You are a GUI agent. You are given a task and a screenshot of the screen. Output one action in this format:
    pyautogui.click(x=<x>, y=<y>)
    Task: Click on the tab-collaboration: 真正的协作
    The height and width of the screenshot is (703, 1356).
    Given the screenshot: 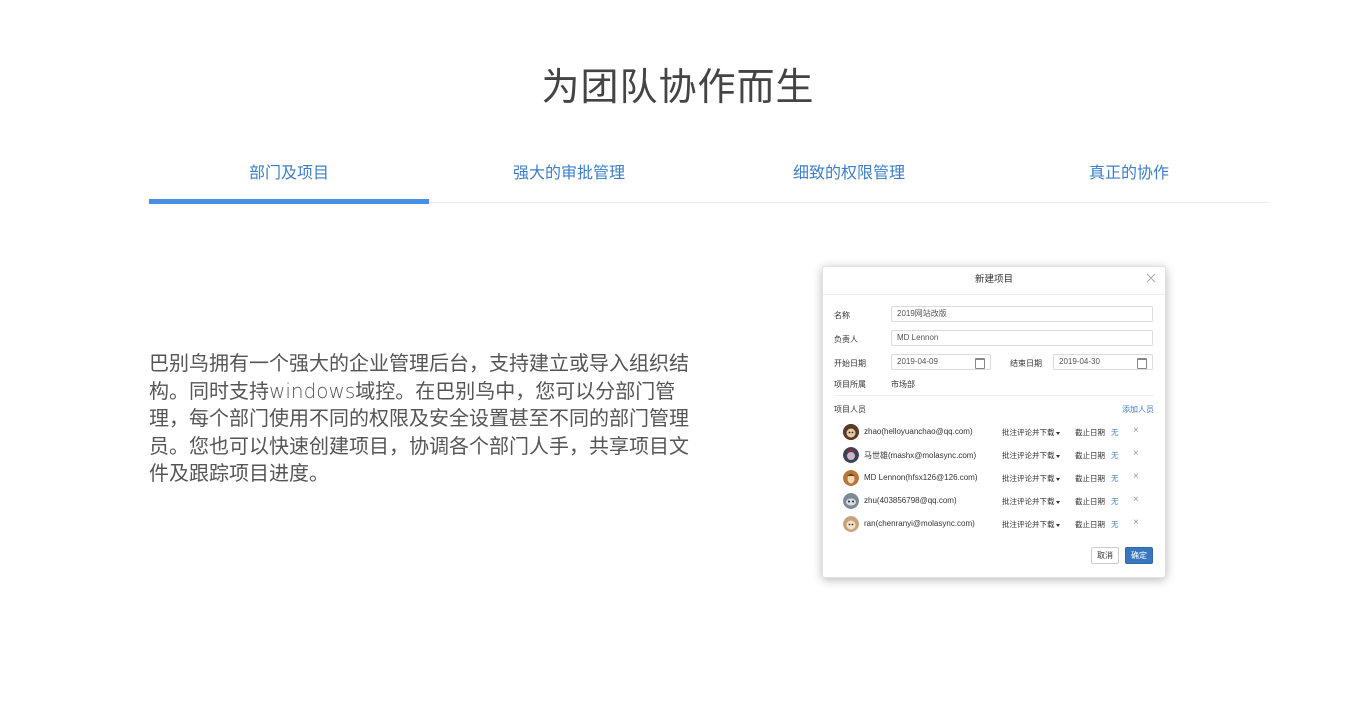 What is the action you would take?
    pyautogui.click(x=1129, y=176)
    